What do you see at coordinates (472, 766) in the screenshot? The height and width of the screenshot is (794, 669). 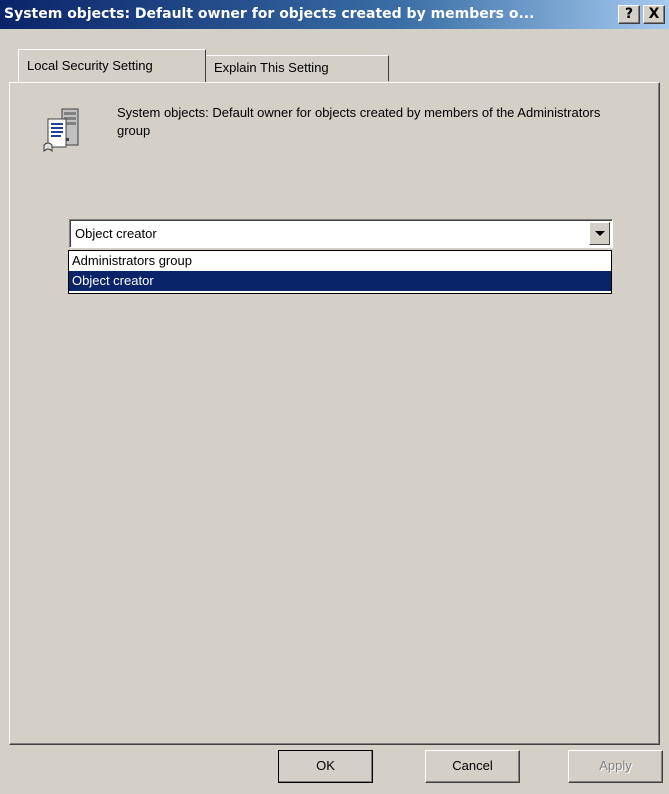 I see `cancel-button: Cancel` at bounding box center [472, 766].